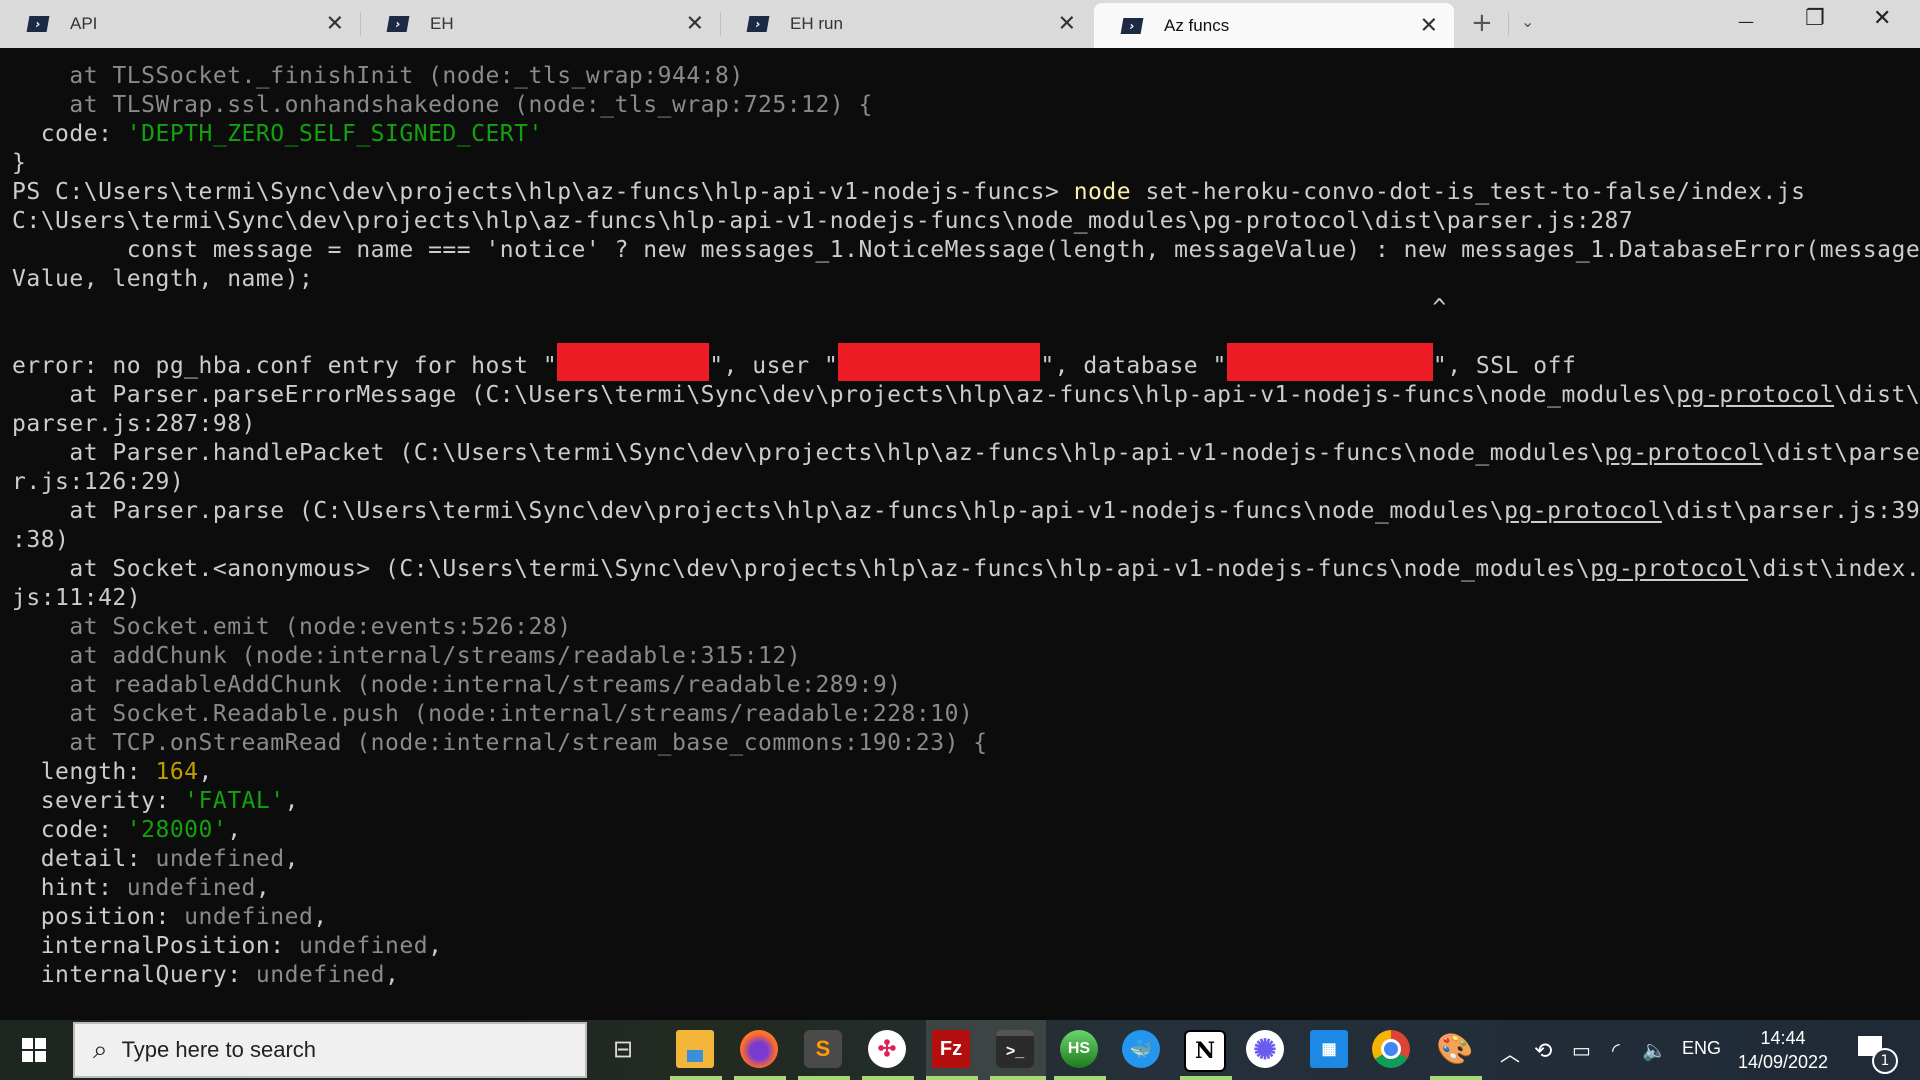  I want to click on volume-icon: 🔈, so click(1654, 1050).